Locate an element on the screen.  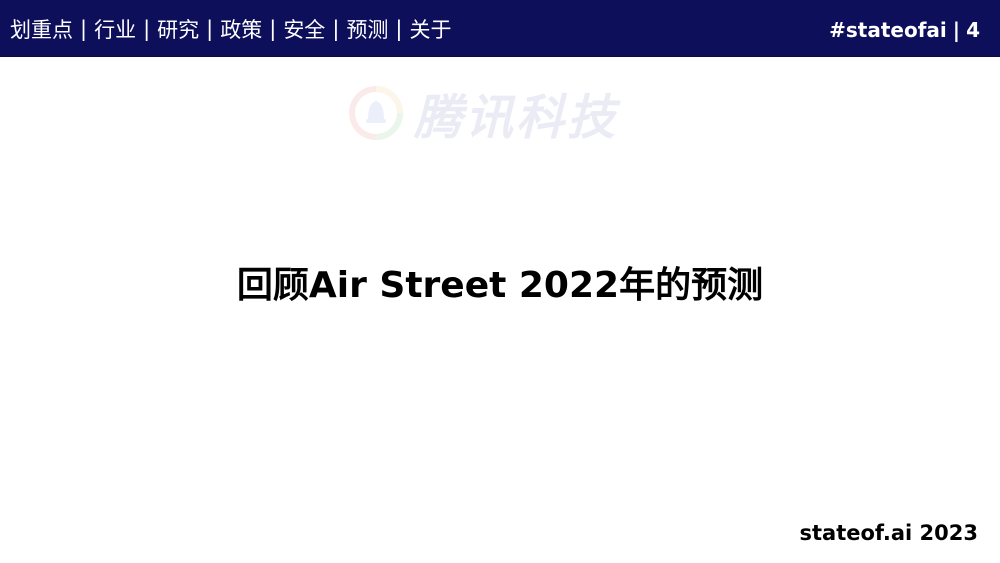
section-nav: 划重点 | 行业 | 研究 | 政策 | 安全 | 预测 | 关于 is located at coordinates (230, 29).